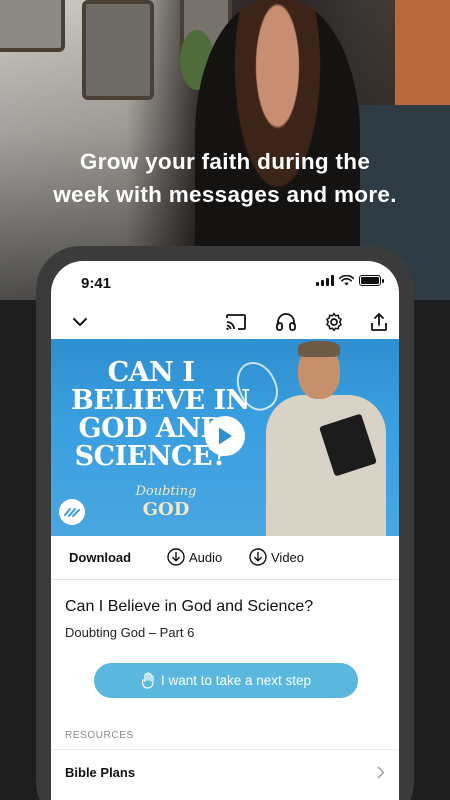  Describe the element at coordinates (325, 280) in the screenshot. I see `cellular-signal-icon` at that location.